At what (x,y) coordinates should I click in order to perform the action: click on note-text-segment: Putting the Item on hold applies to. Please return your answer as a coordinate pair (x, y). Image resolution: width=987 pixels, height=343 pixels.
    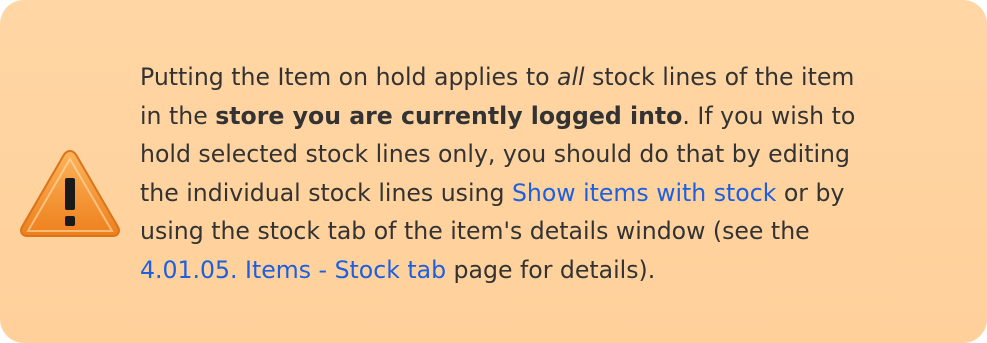
    Looking at the image, I should click on (349, 77).